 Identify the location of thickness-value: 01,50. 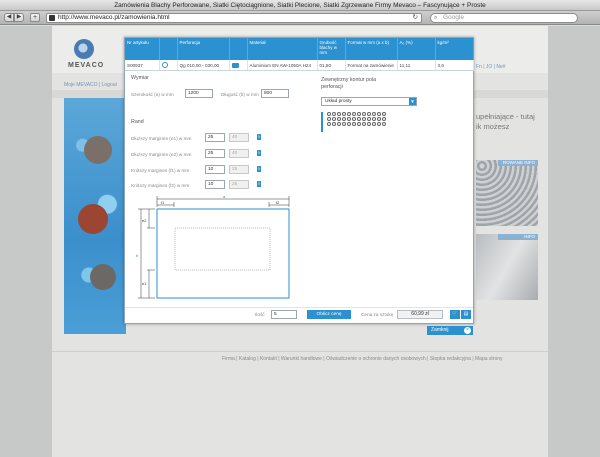
(331, 65).